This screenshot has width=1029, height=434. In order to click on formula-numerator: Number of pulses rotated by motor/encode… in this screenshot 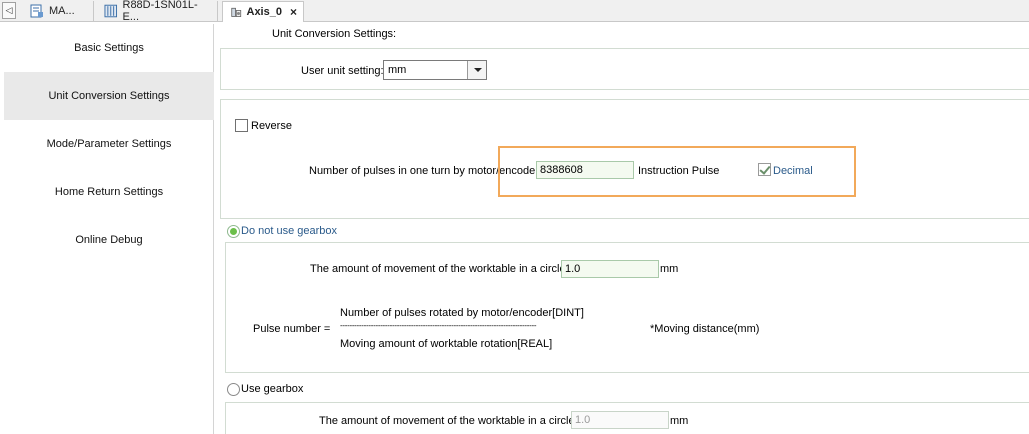, I will do `click(462, 313)`.